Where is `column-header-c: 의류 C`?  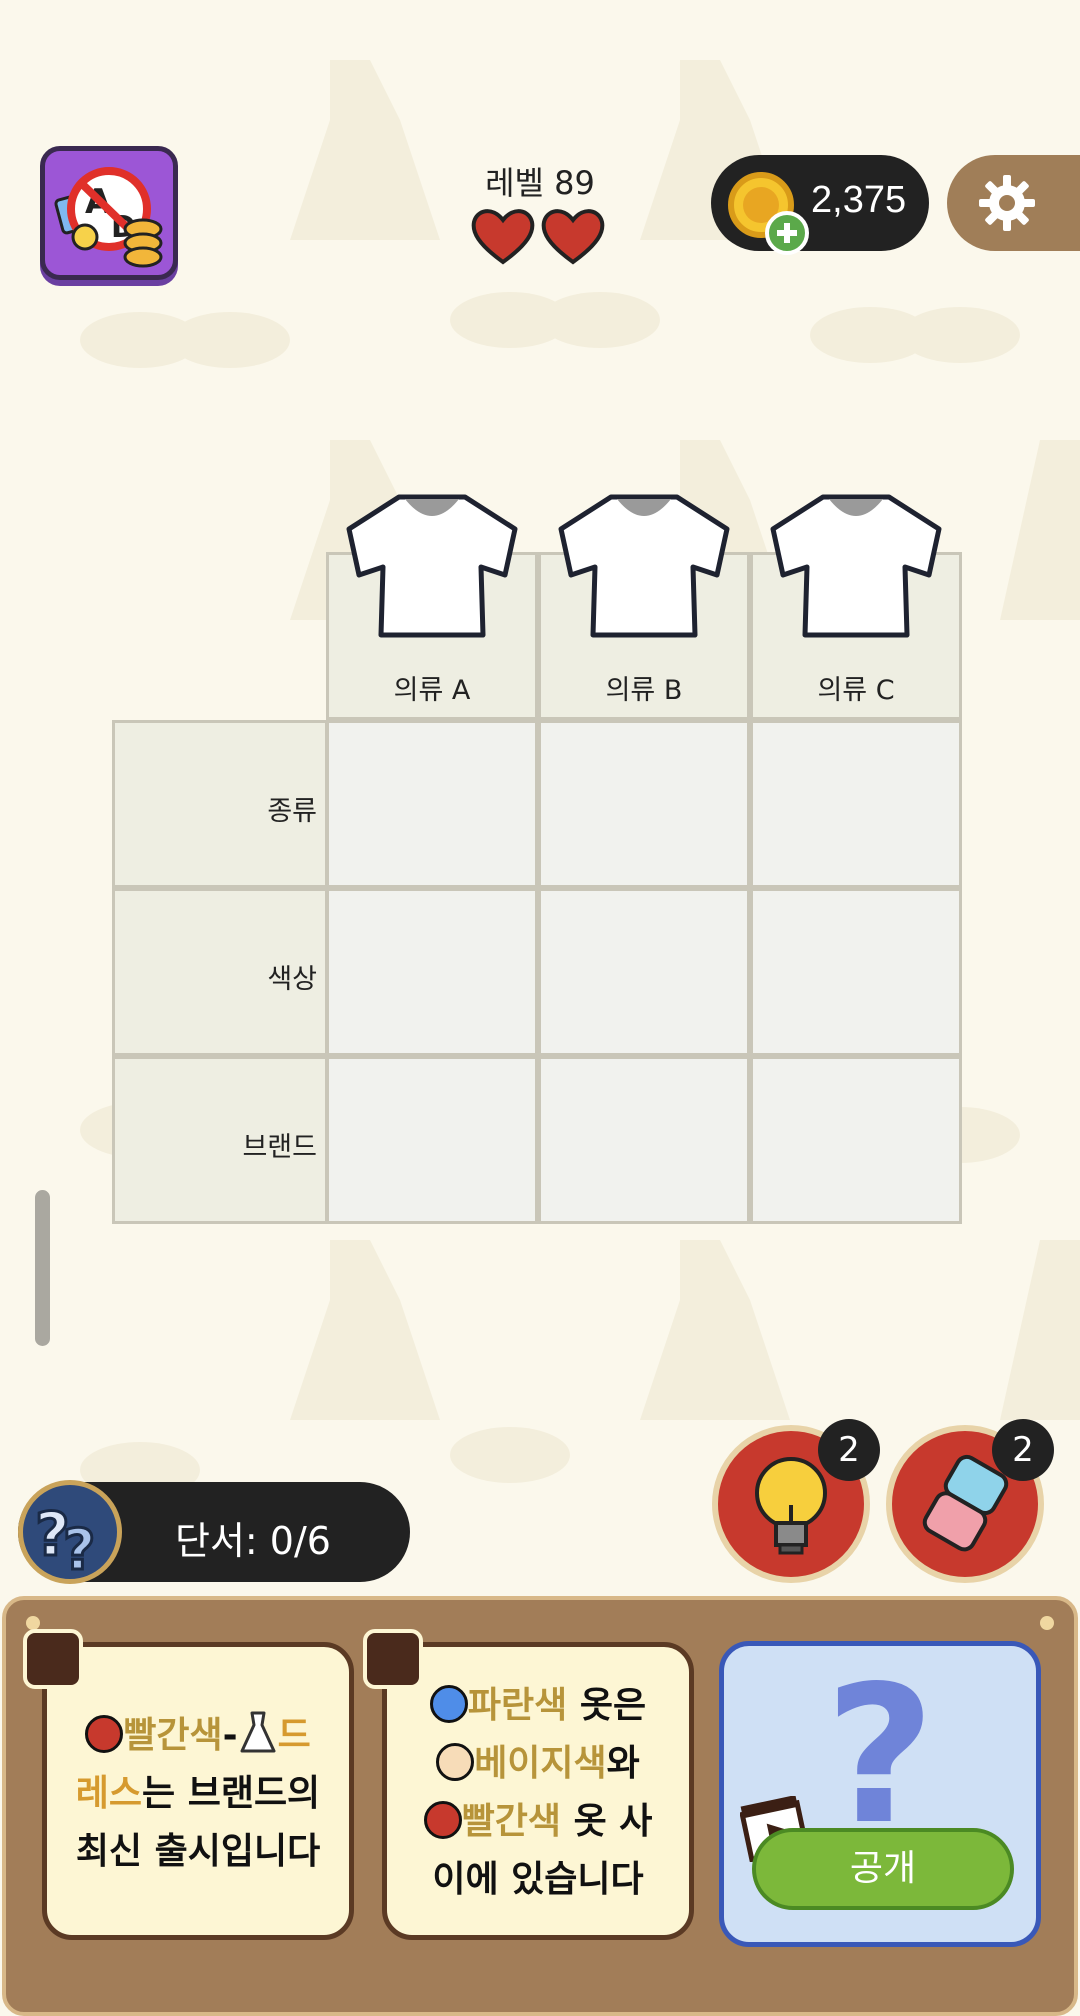
column-header-c: 의류 C is located at coordinates (856, 607).